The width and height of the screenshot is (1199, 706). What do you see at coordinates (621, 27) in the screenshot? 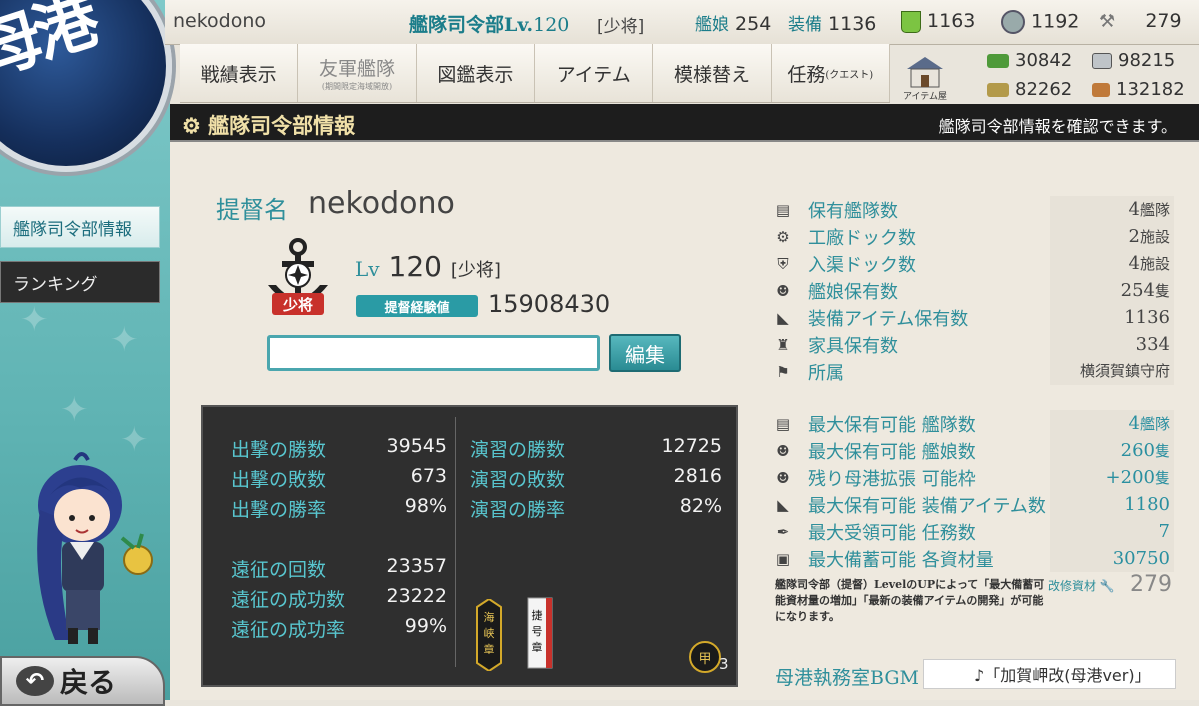
I see `hq-rank: [少将]` at bounding box center [621, 27].